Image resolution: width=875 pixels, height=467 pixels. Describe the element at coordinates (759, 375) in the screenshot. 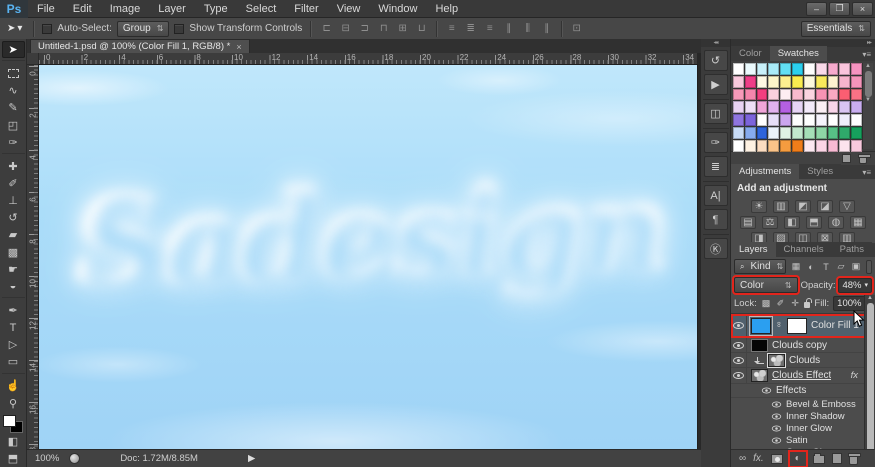

I see `layer-thumbnail` at that location.